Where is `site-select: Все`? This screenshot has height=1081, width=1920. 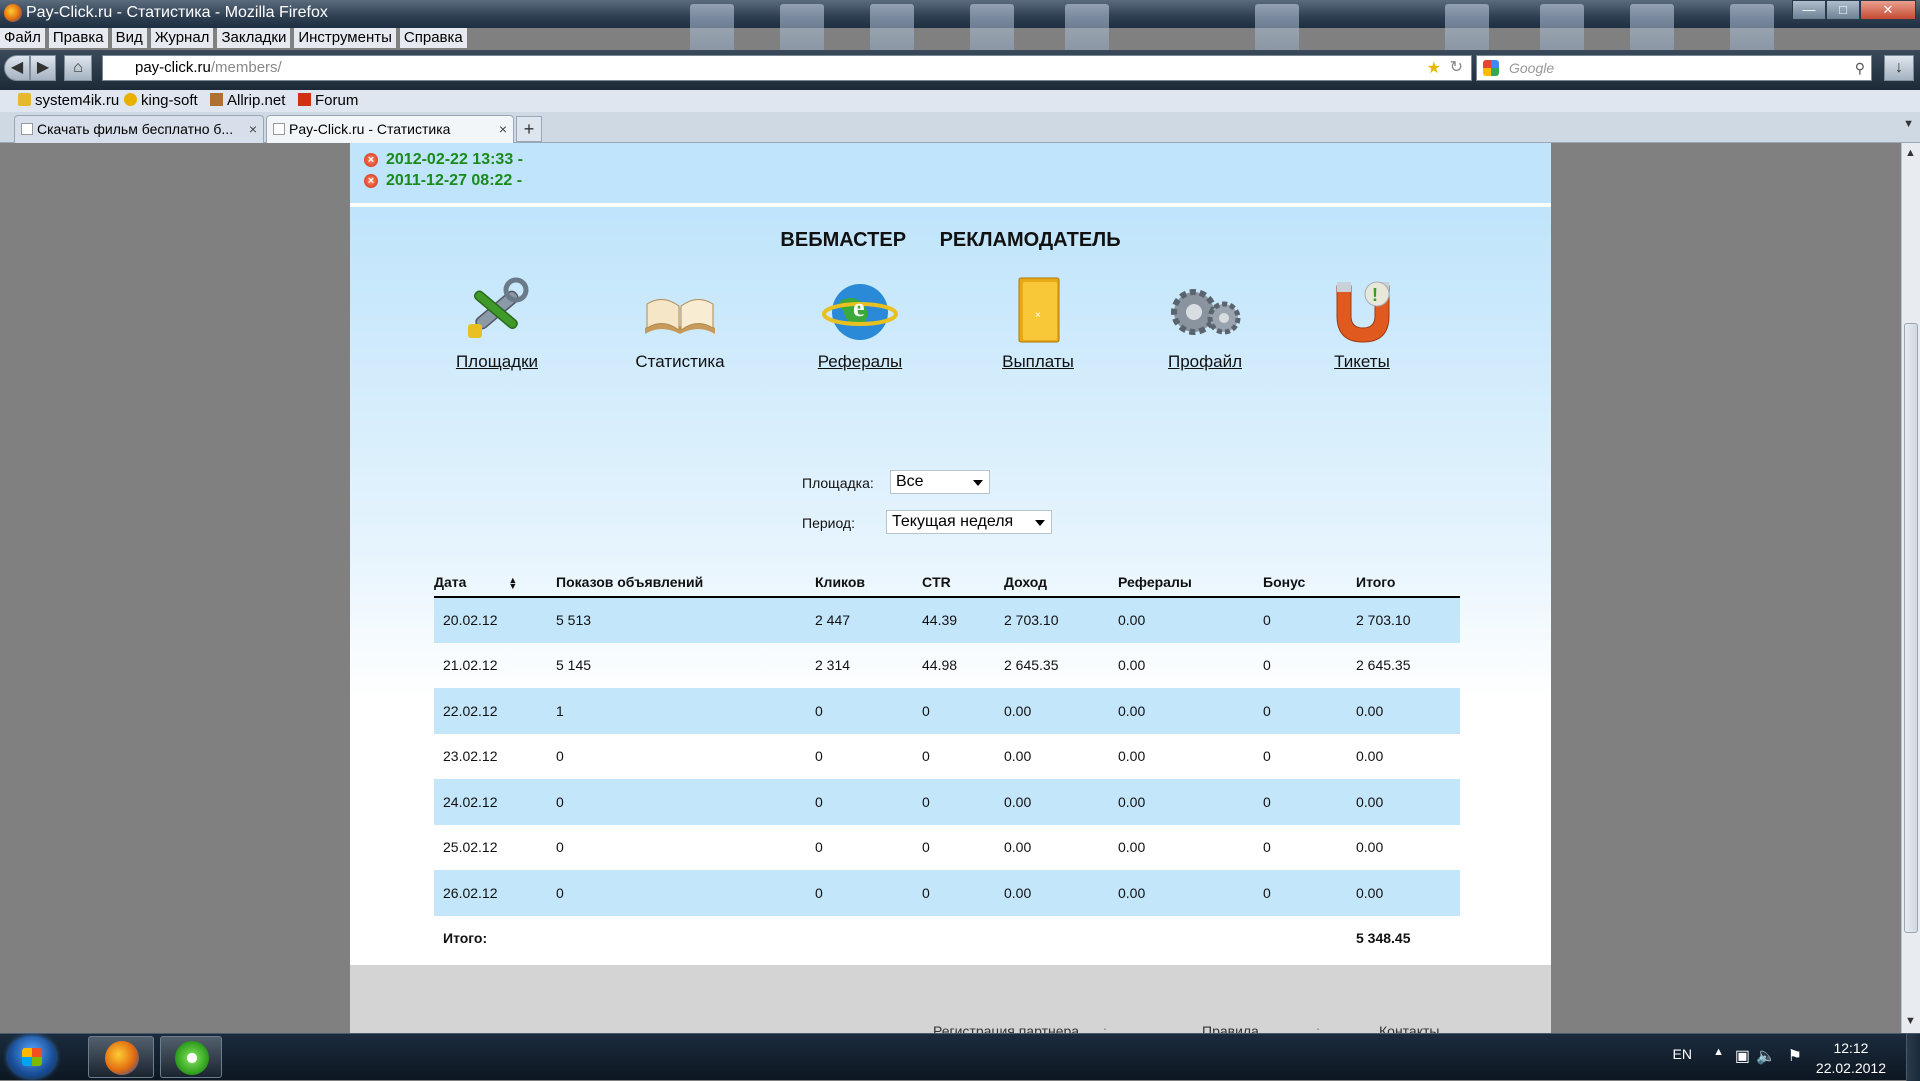 site-select: Все is located at coordinates (940, 482).